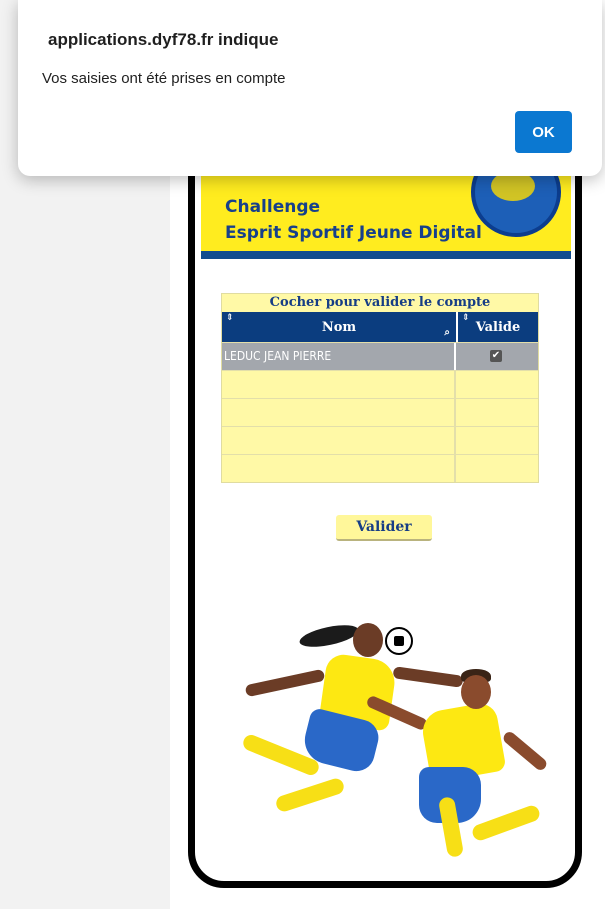 The height and width of the screenshot is (909, 605). What do you see at coordinates (329, 636) in the screenshot?
I see `player1-hair` at bounding box center [329, 636].